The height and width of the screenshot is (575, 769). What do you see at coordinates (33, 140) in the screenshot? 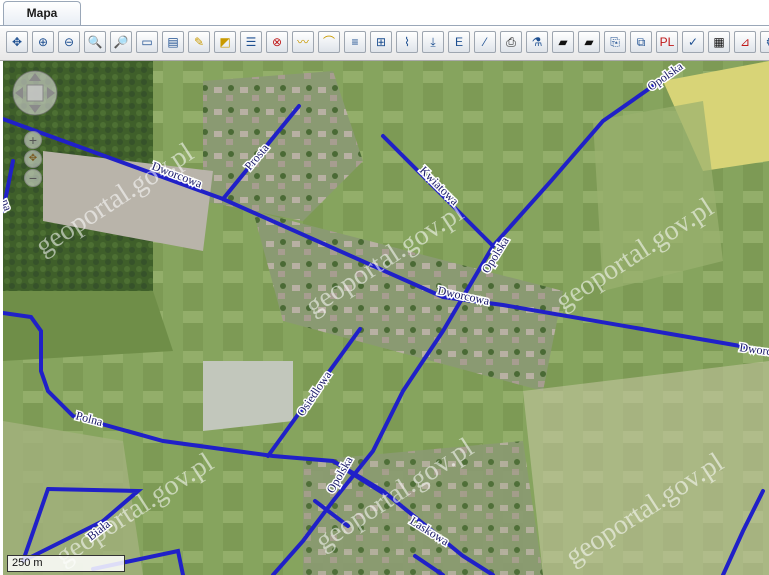
I see `zoom-in-button: +` at bounding box center [33, 140].